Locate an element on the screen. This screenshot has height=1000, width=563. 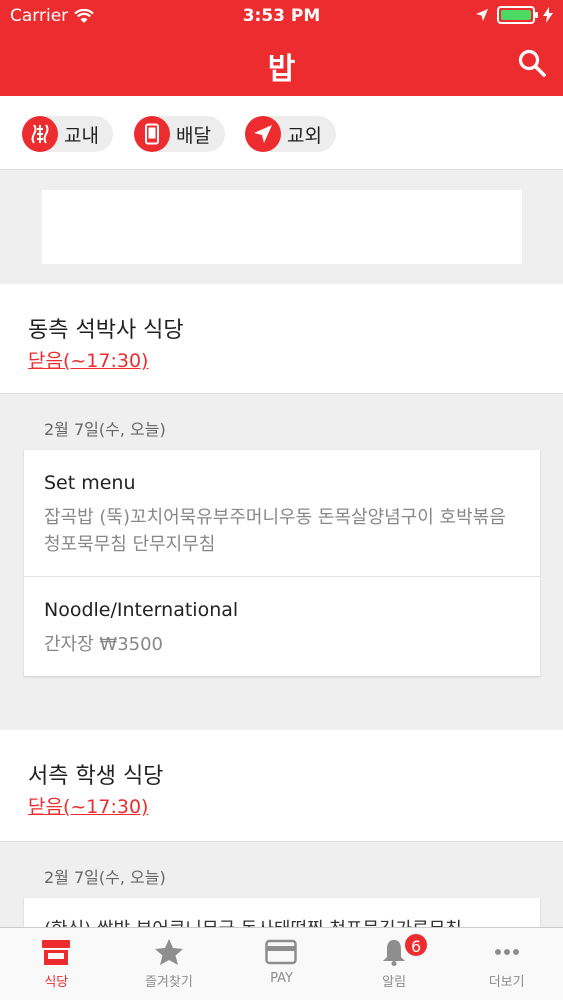
filter-campus-label: 교내 is located at coordinates (81, 135).